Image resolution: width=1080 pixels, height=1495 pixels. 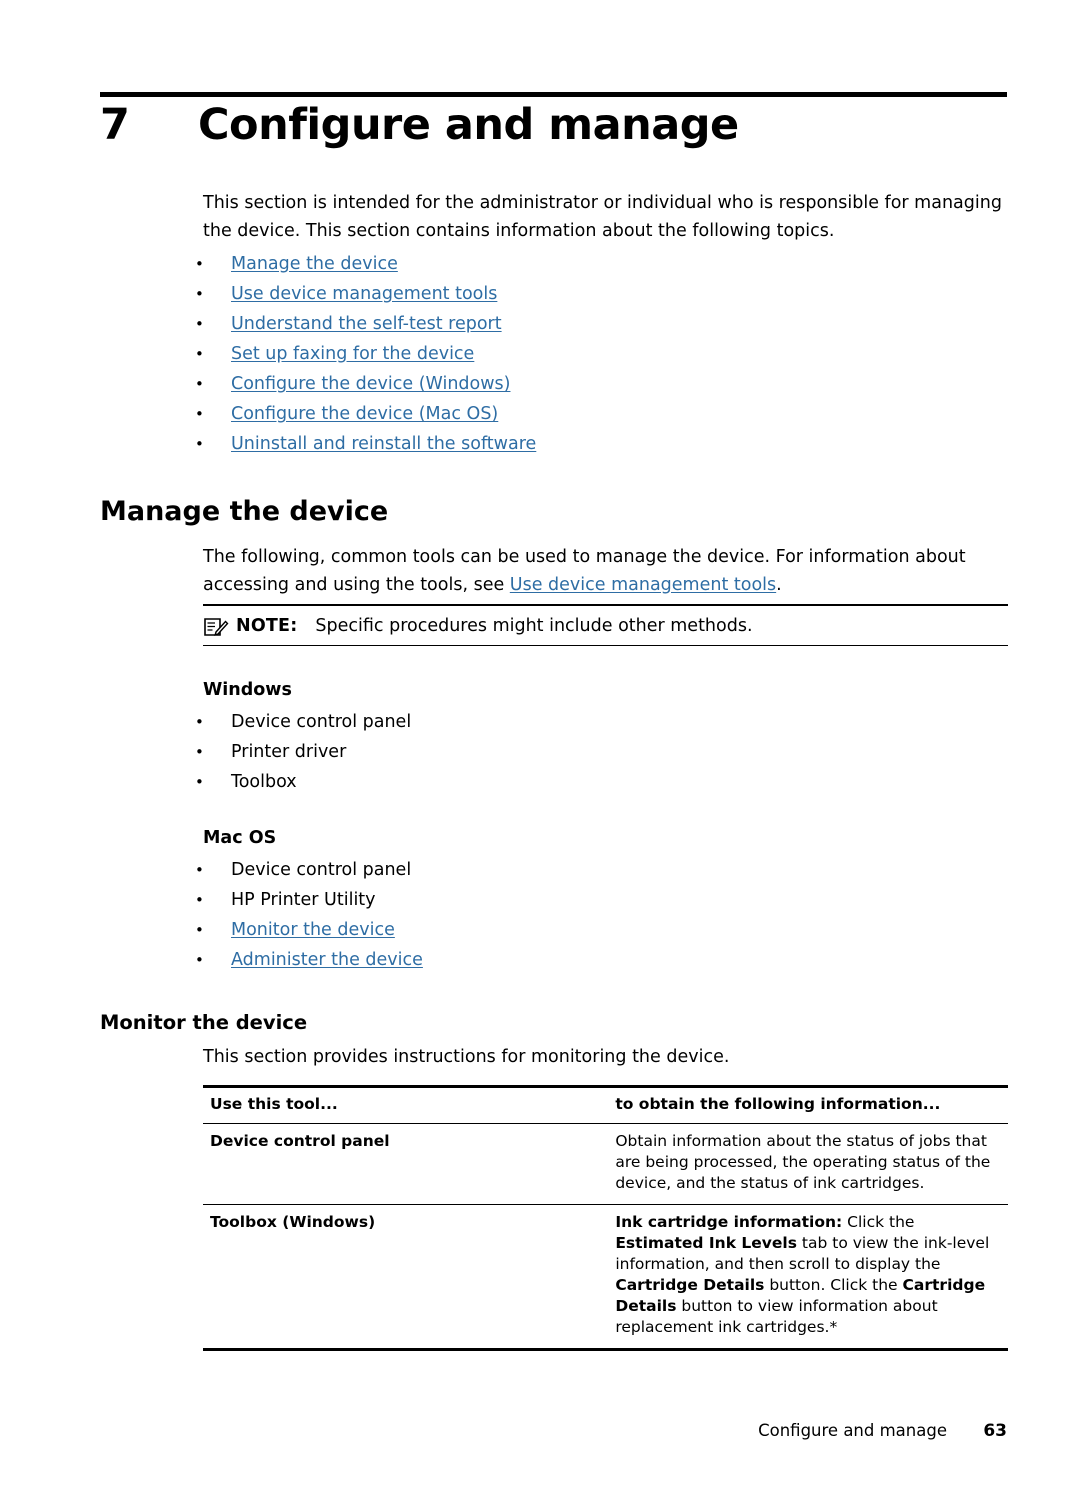 What do you see at coordinates (592, 960) in the screenshot?
I see `list-item: Administer the device` at bounding box center [592, 960].